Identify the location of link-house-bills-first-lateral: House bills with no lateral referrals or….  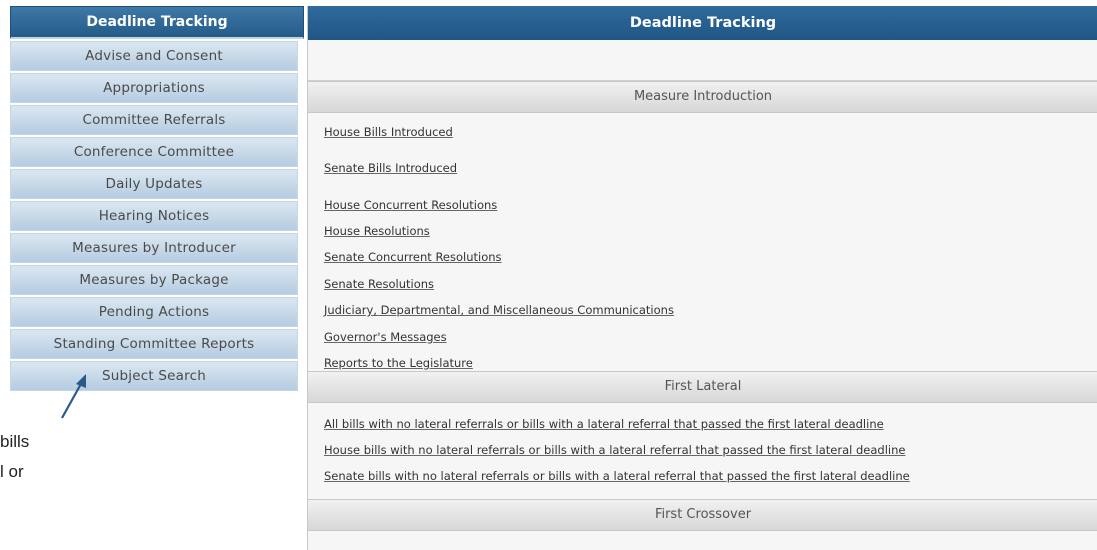
(614, 450).